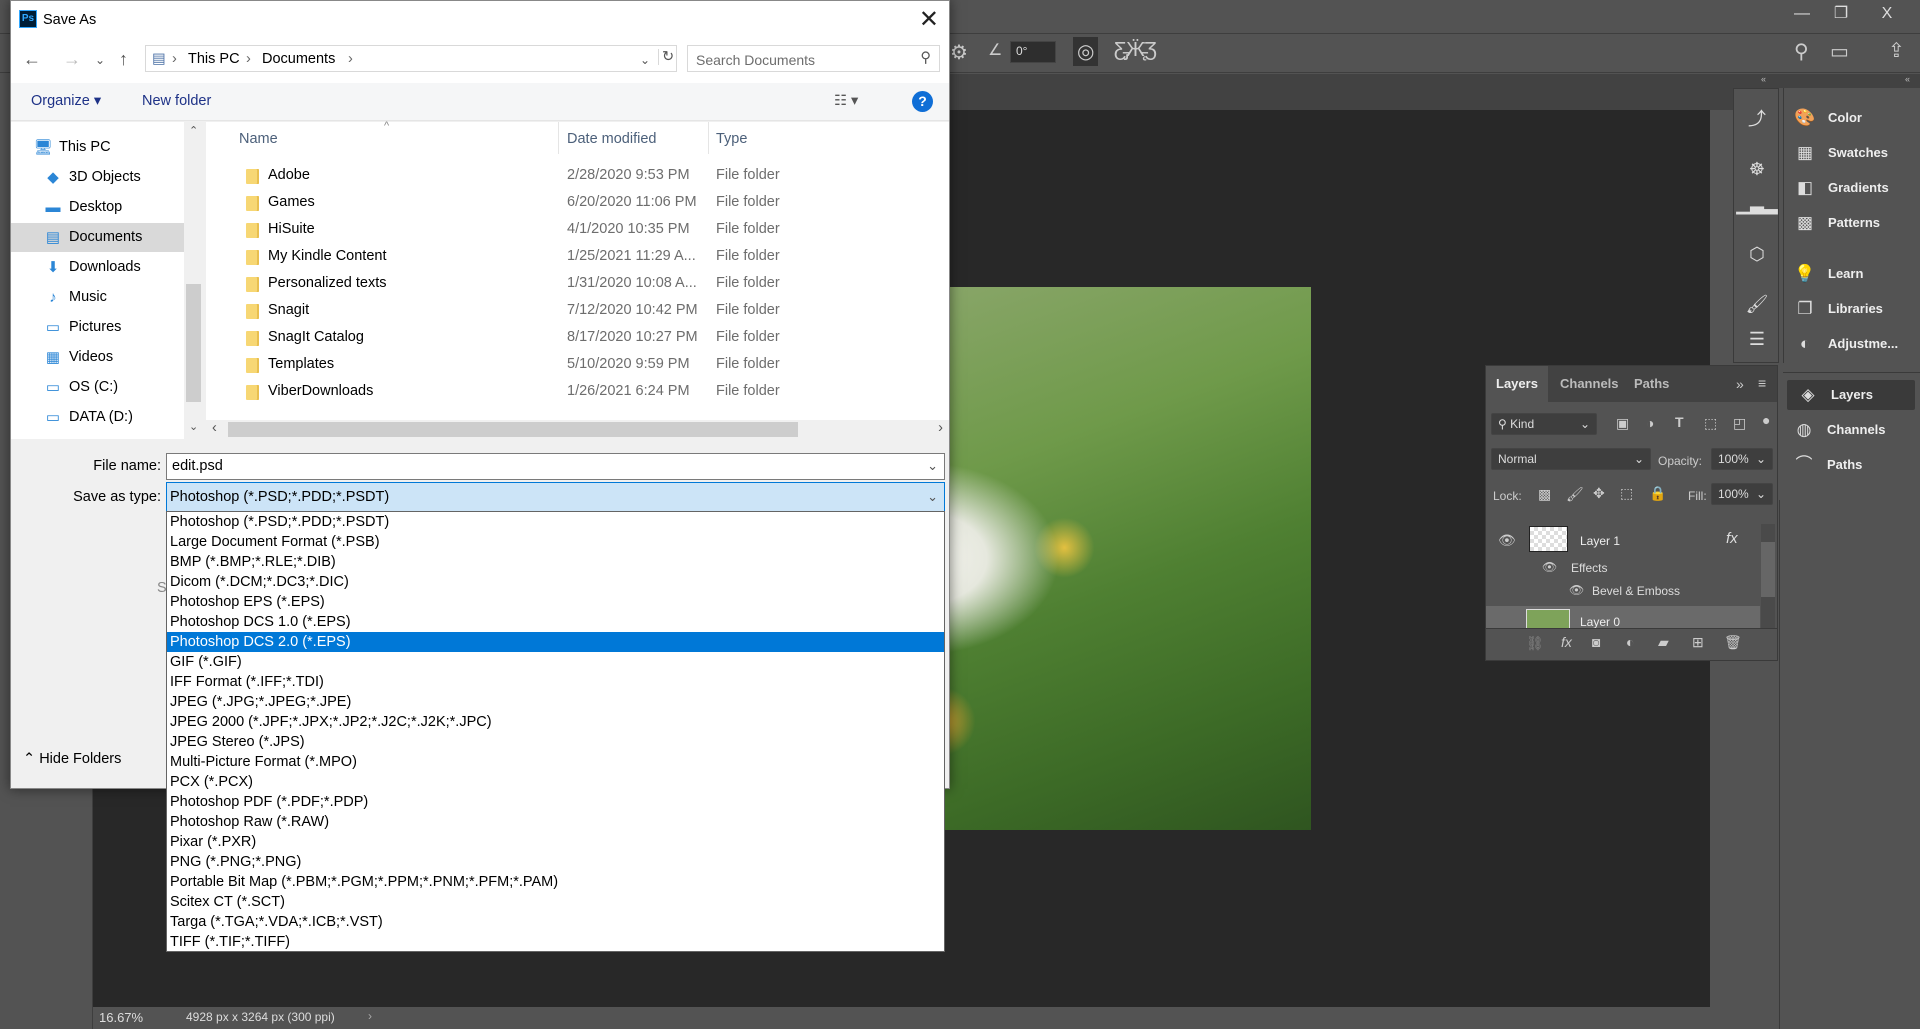 The image size is (1920, 1029). What do you see at coordinates (1742, 459) in the screenshot?
I see `opacity-input: 100% ⌄` at bounding box center [1742, 459].